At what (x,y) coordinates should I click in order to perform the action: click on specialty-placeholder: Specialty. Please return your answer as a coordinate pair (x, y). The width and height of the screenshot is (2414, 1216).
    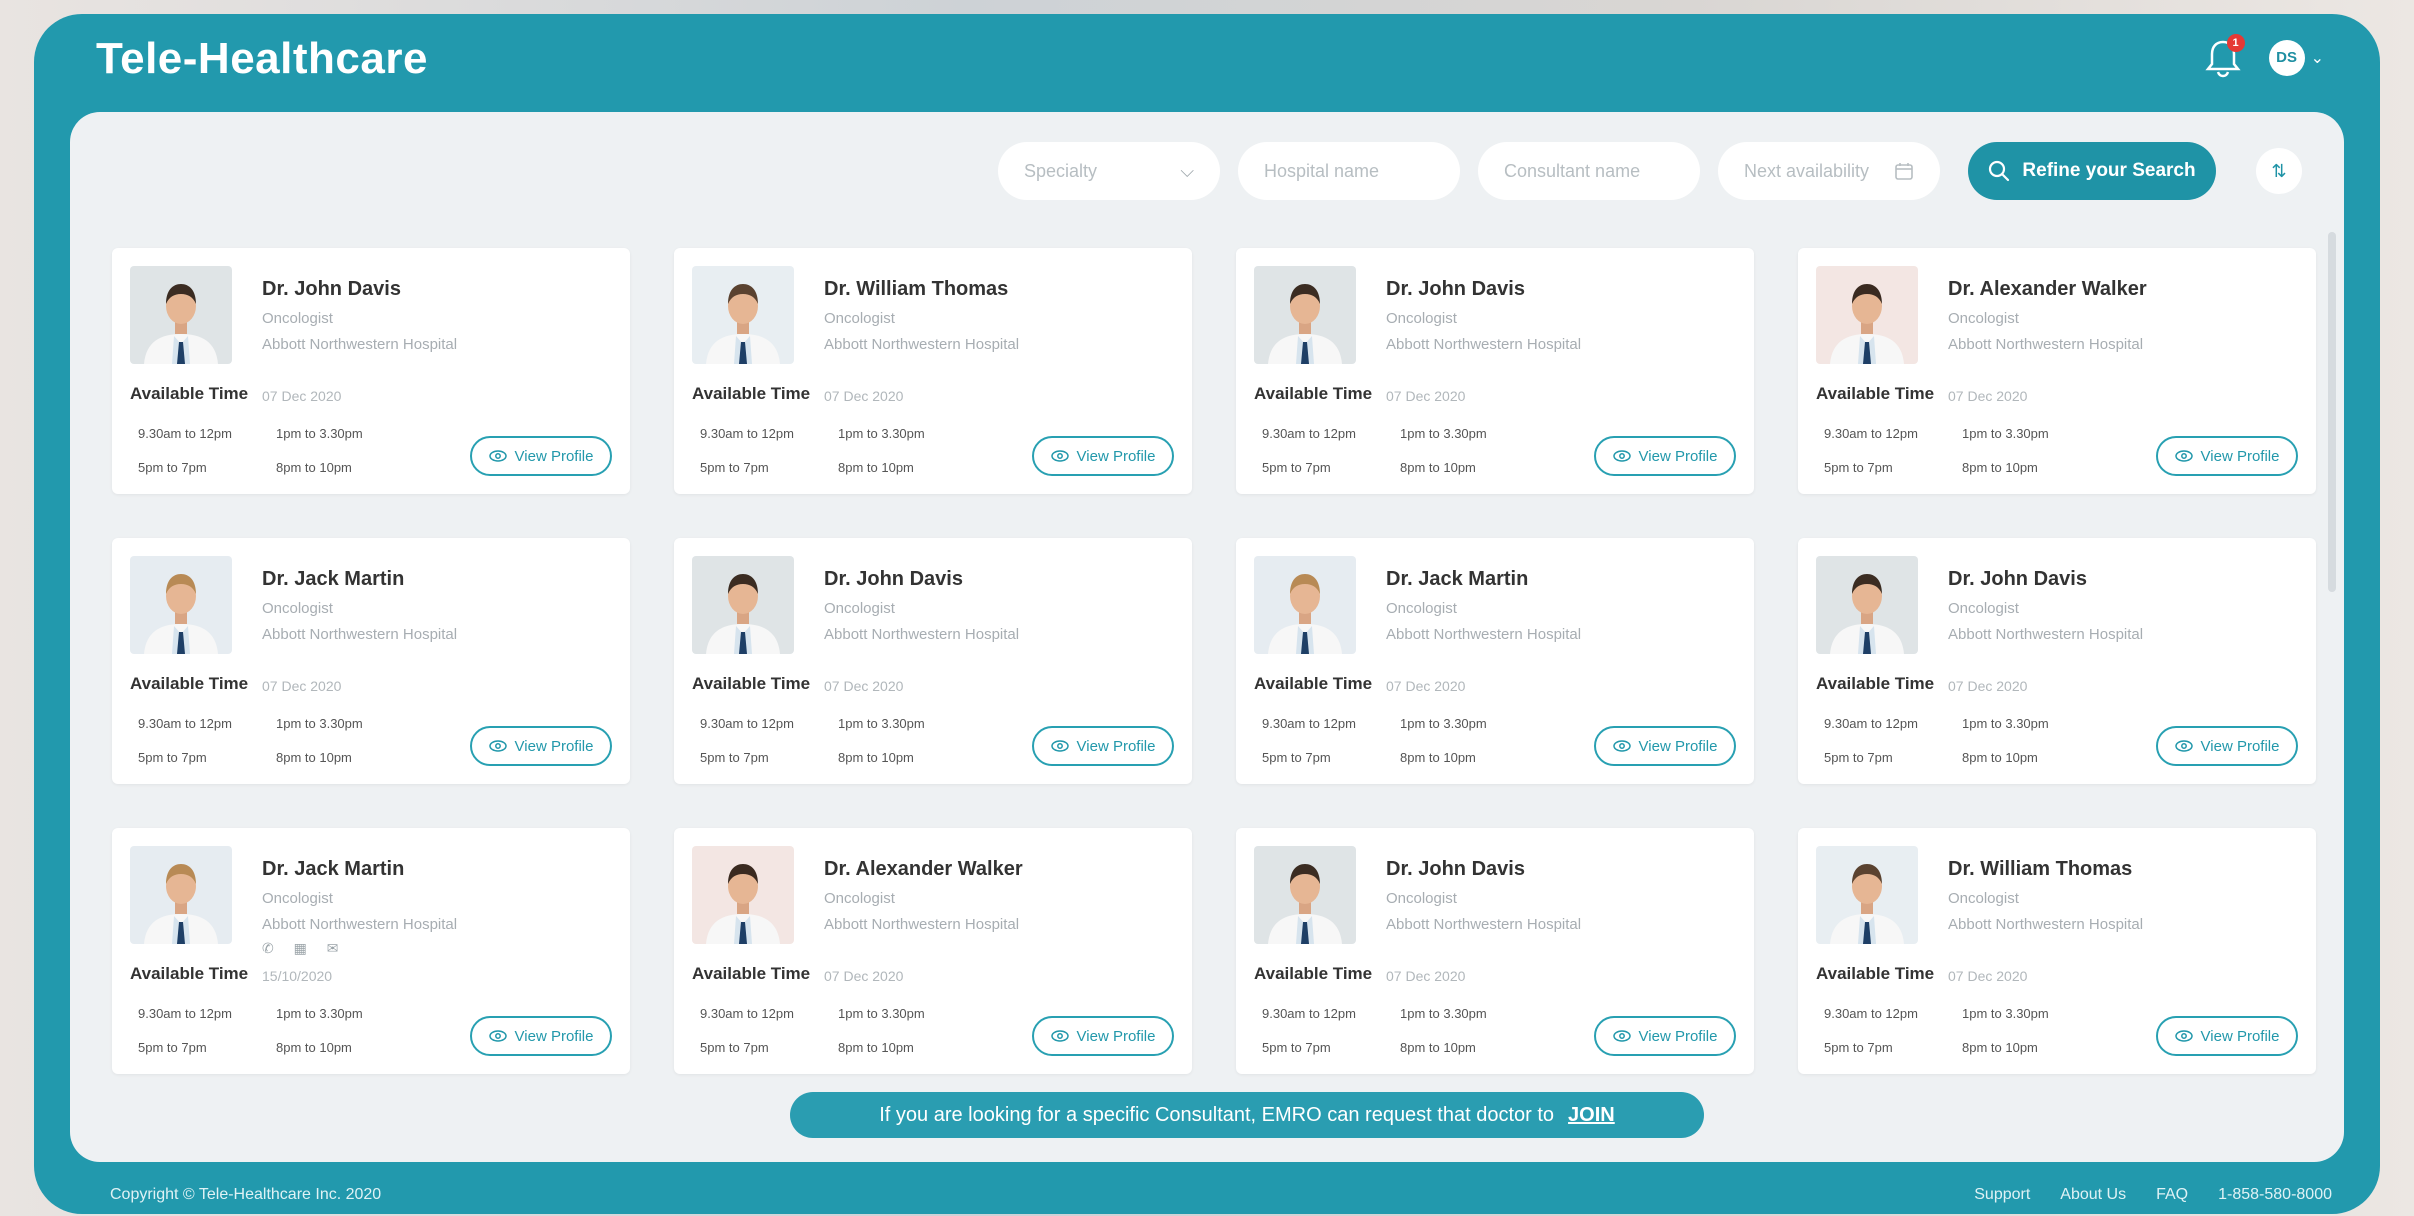
    Looking at the image, I should click on (1061, 170).